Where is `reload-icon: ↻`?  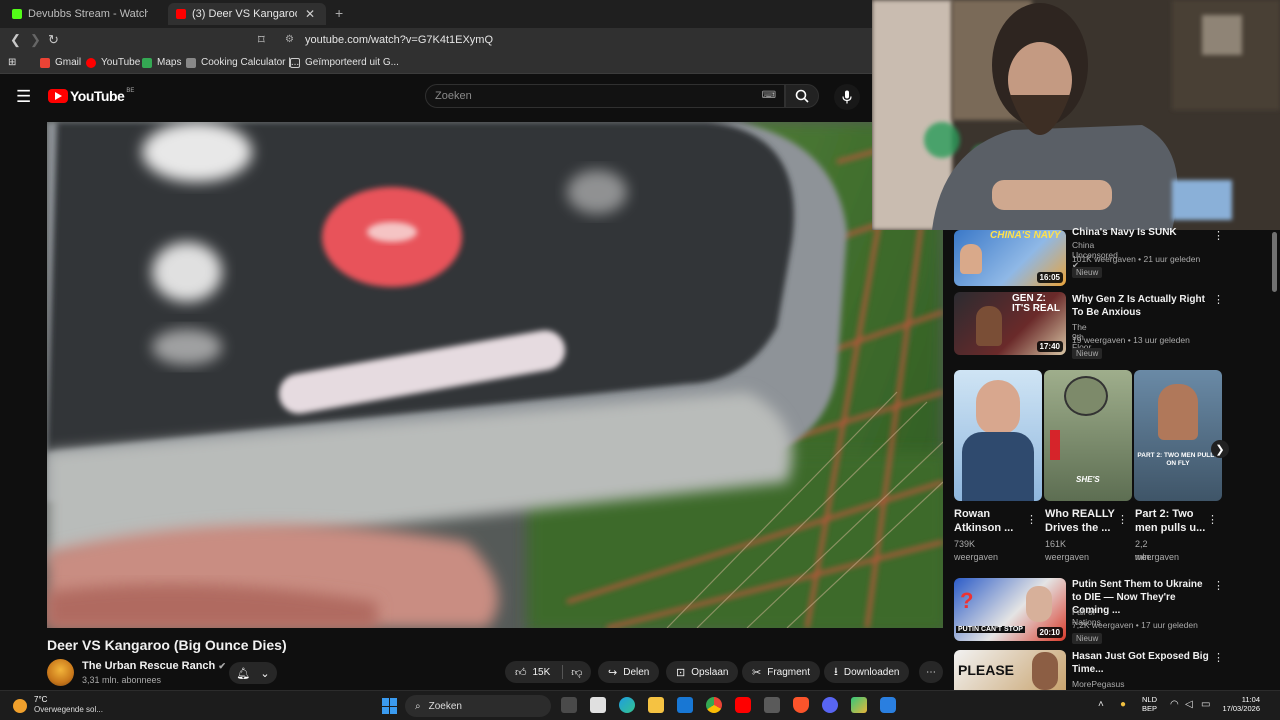 reload-icon: ↻ is located at coordinates (53, 40).